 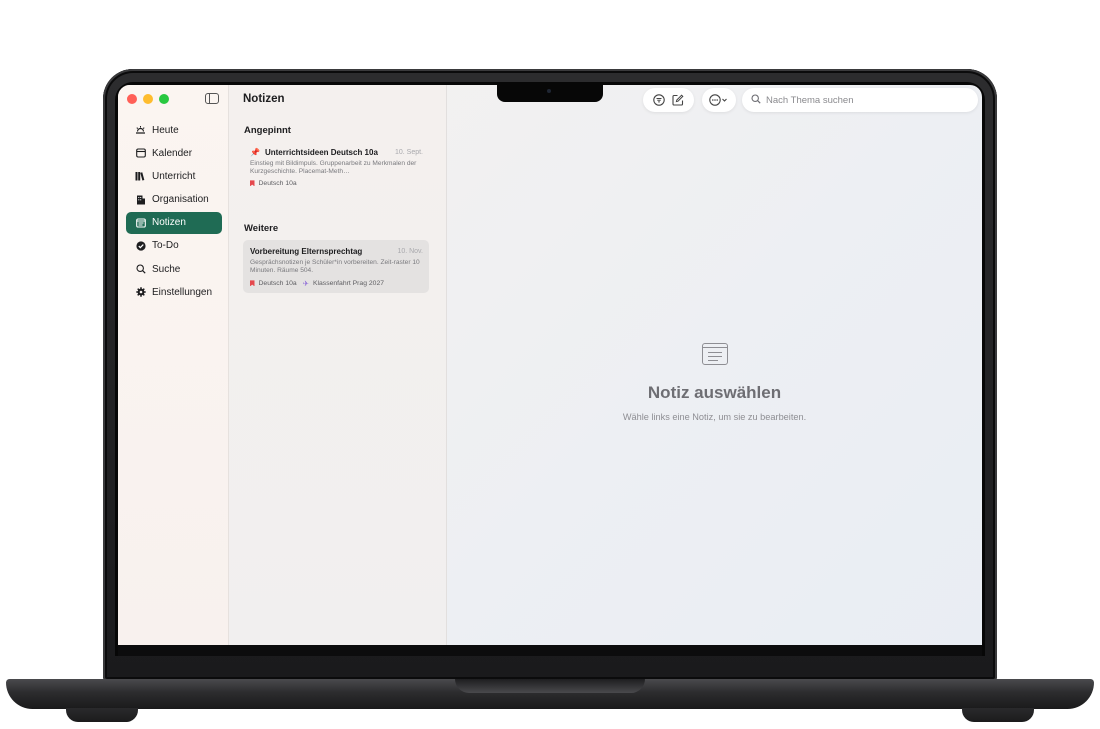 I want to click on page-title: Notizen, so click(x=264, y=99).